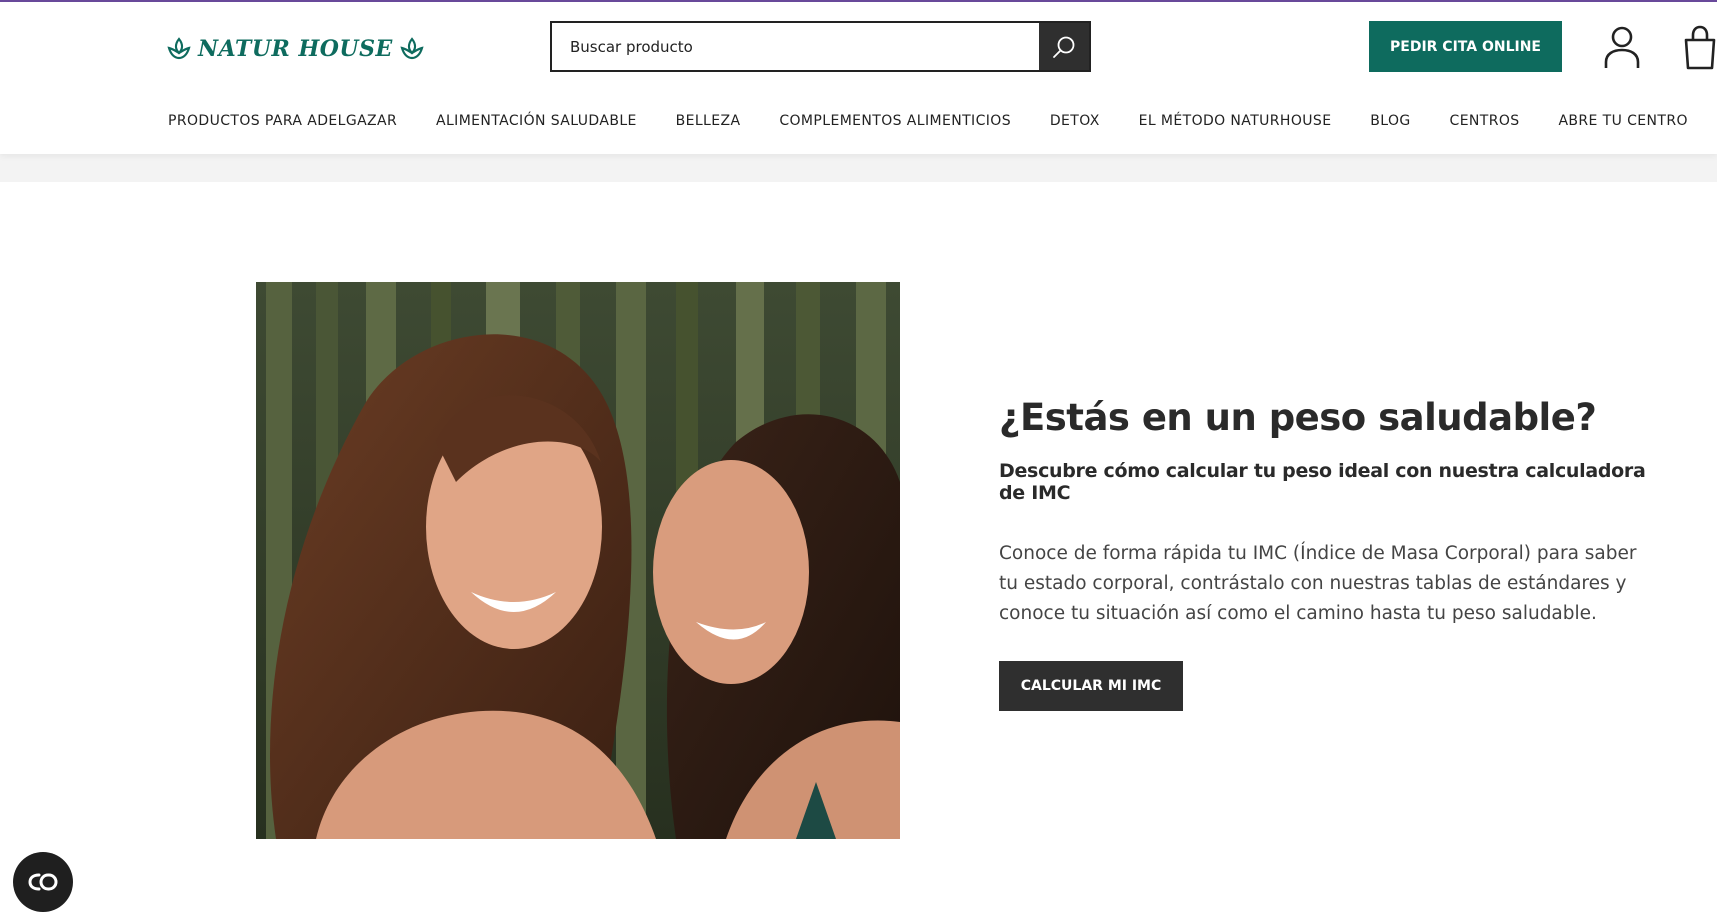  What do you see at coordinates (795, 46) in the screenshot?
I see `search-input` at bounding box center [795, 46].